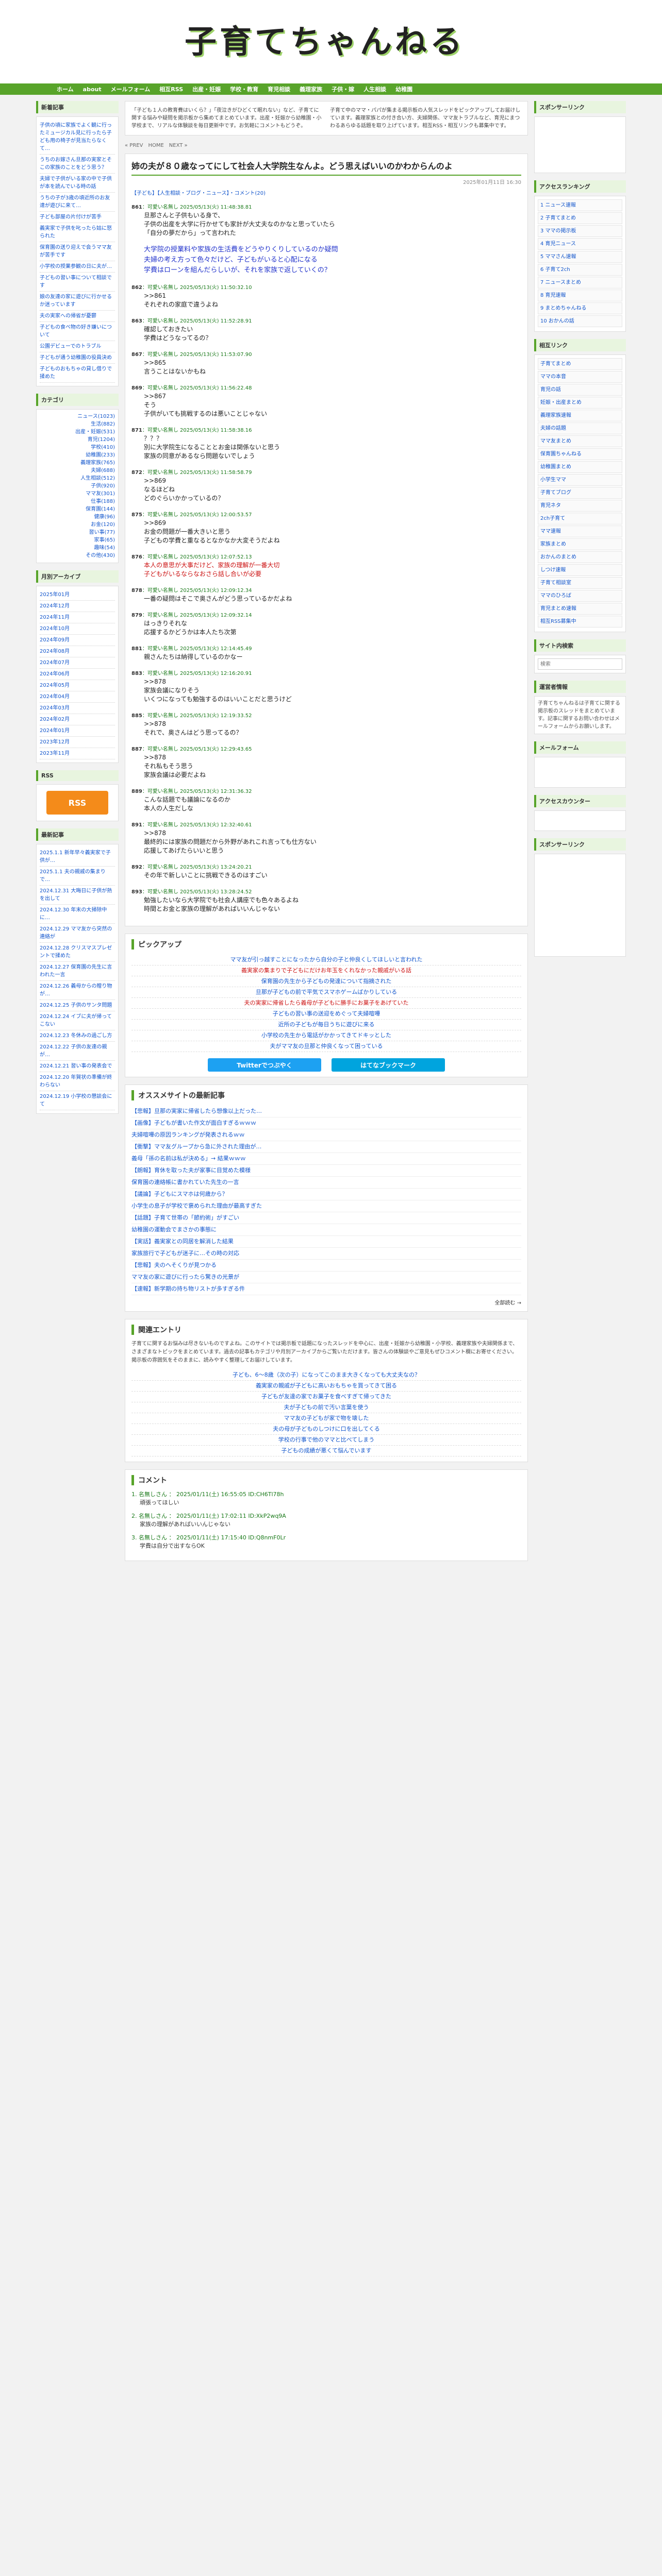 The width and height of the screenshot is (662, 2576). Describe the element at coordinates (326, 1159) in the screenshot. I see `recommended-link: 義母「孫の名前は私が決める」→ 結果ｗｗｗ` at that location.